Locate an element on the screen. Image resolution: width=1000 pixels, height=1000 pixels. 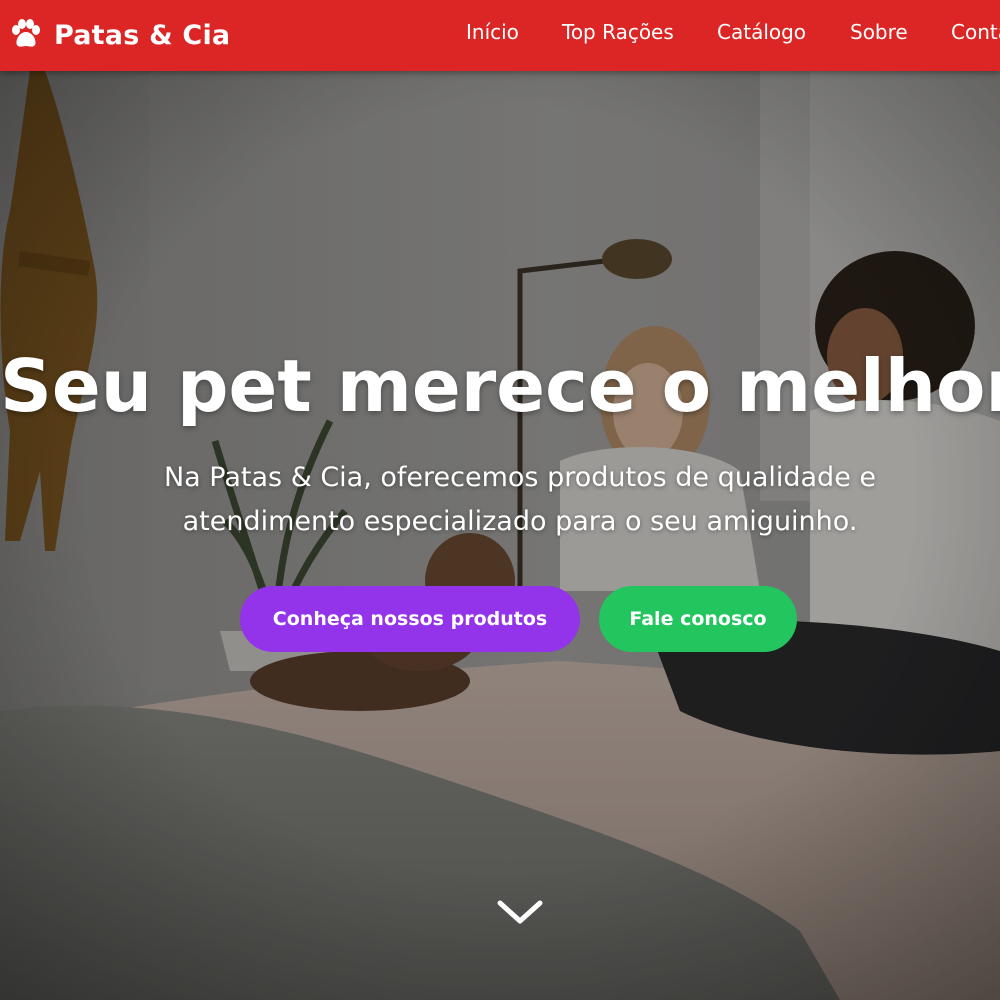
nav-link-contato: Contato is located at coordinates (975, 32).